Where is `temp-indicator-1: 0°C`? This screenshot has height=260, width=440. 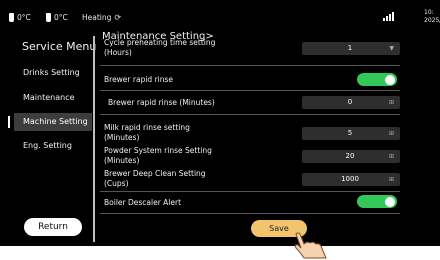 temp-indicator-1: 0°C is located at coordinates (20, 17).